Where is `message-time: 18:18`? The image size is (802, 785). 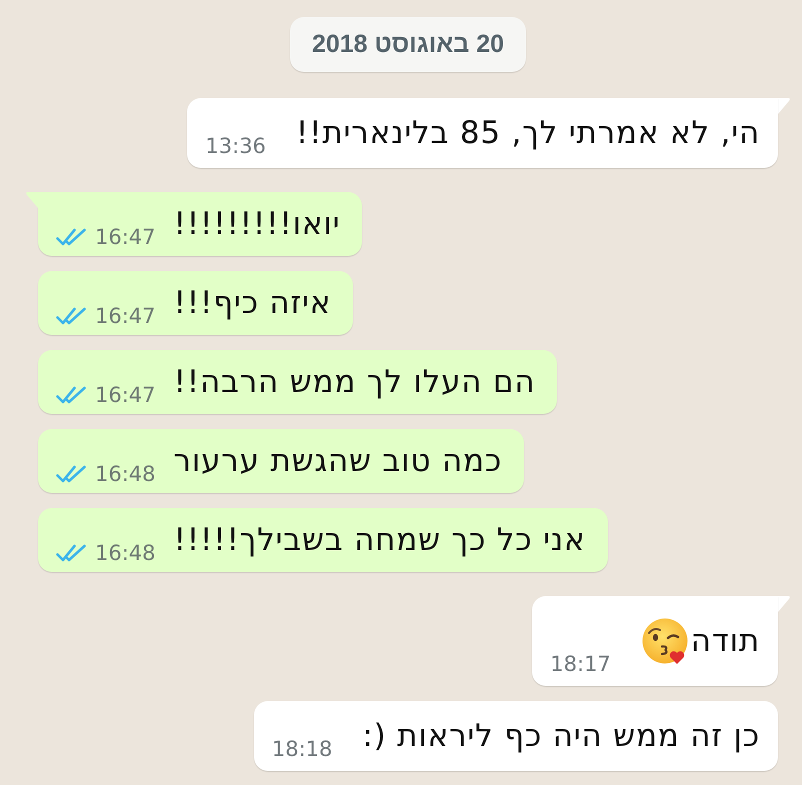
message-time: 18:18 is located at coordinates (302, 749).